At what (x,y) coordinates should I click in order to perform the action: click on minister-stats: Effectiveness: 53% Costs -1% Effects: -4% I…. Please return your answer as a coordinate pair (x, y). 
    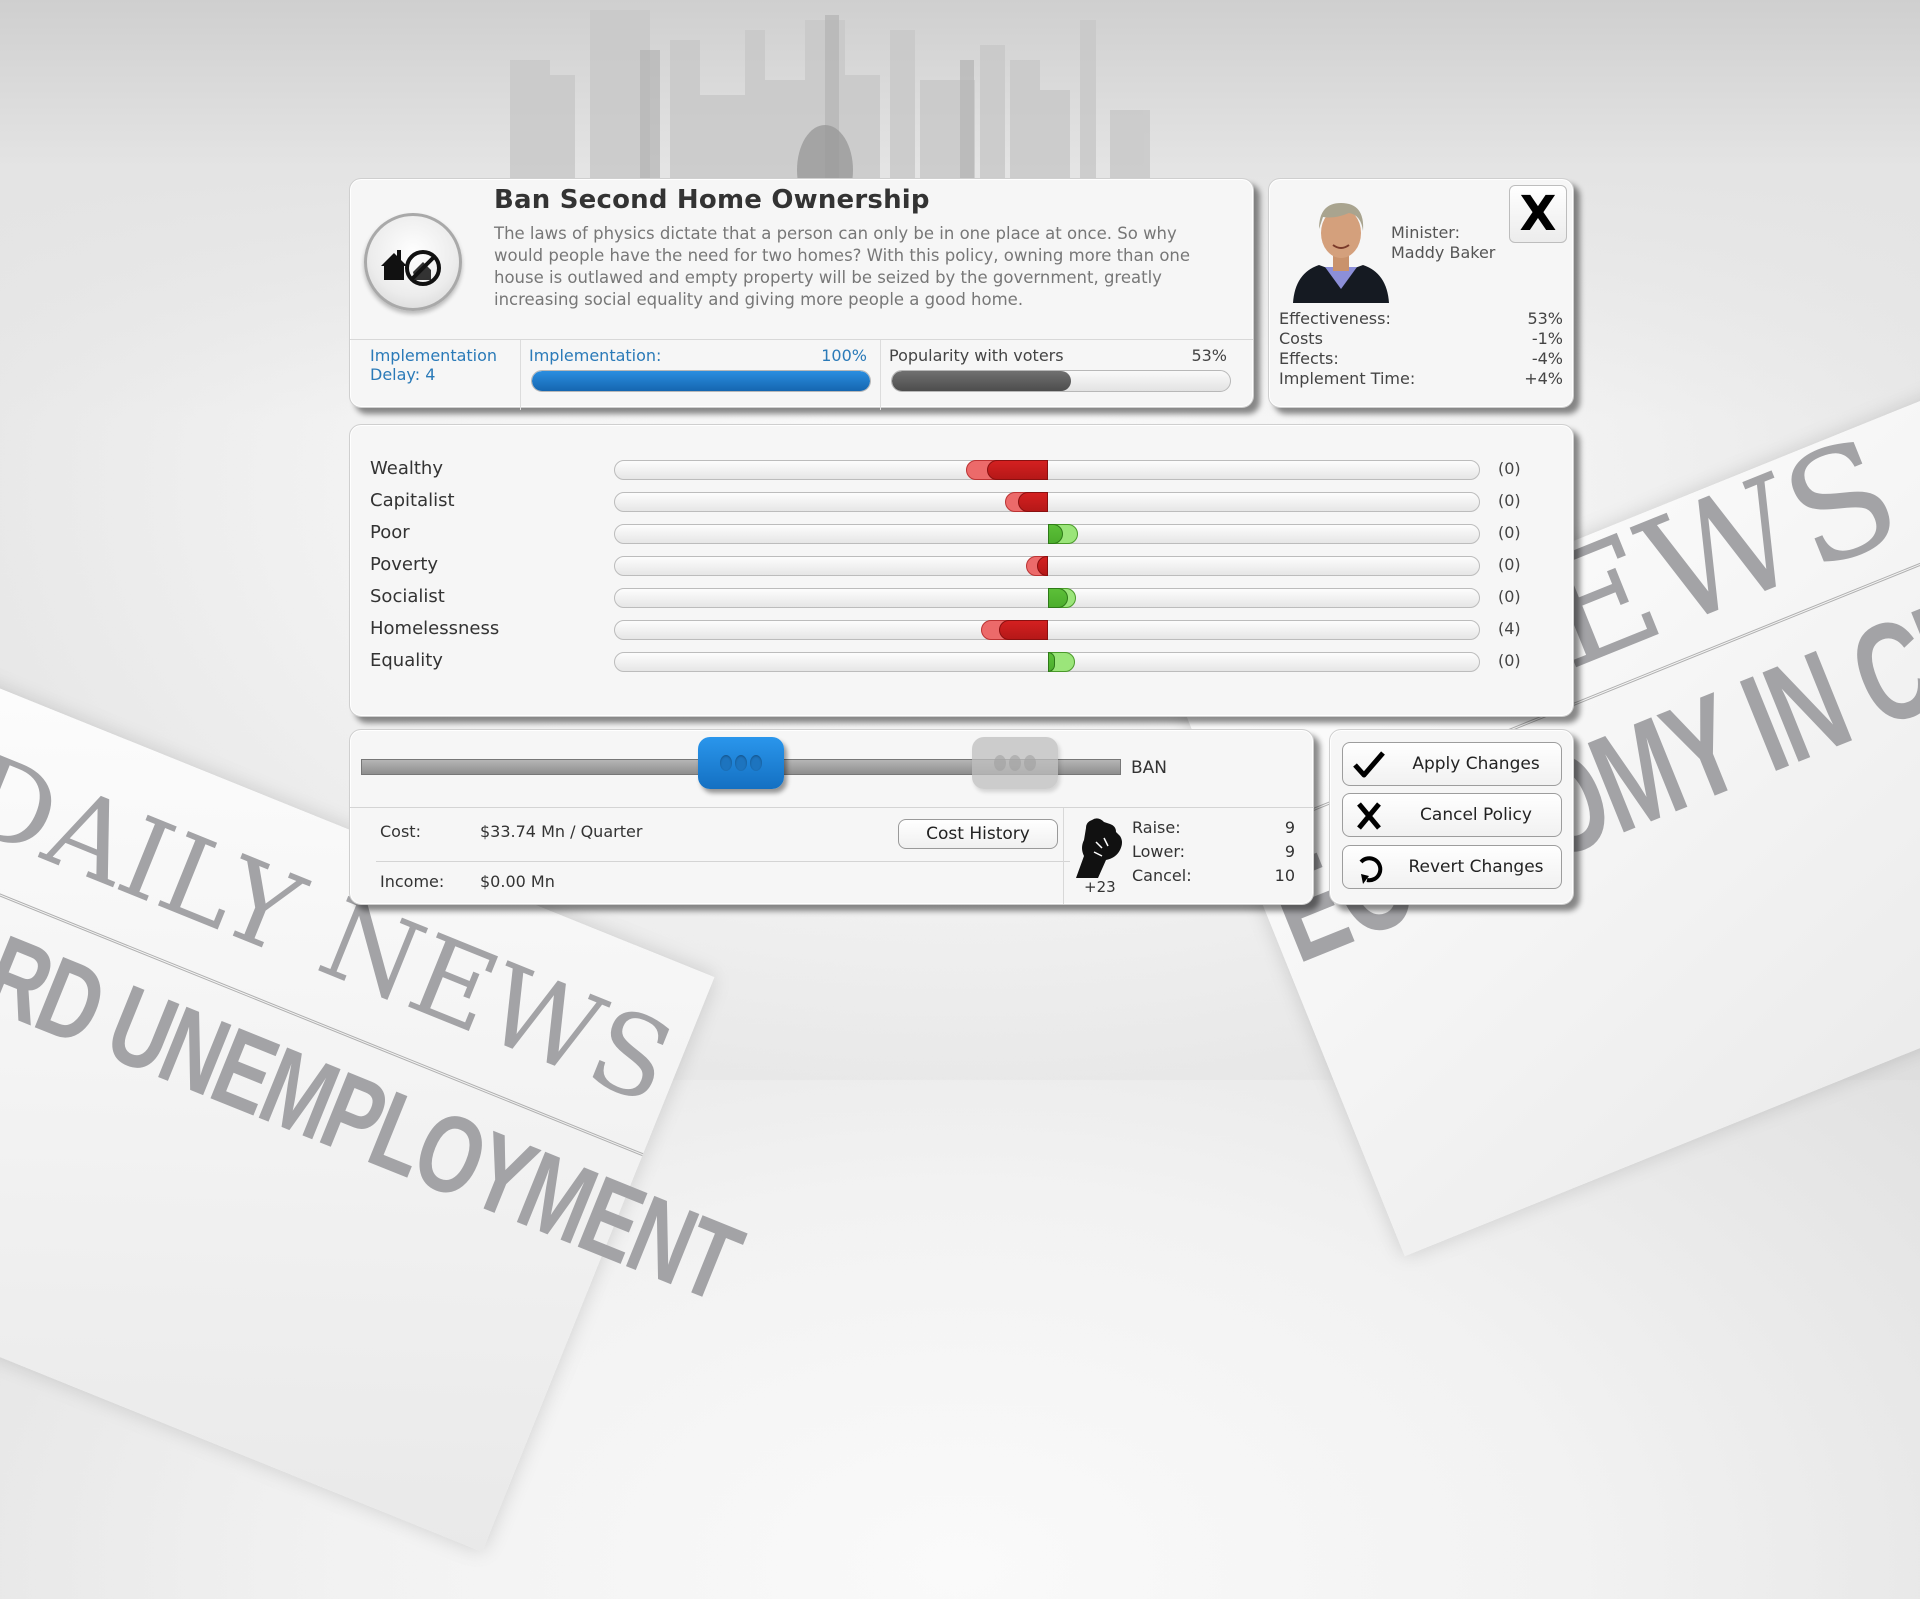
    Looking at the image, I should click on (1421, 349).